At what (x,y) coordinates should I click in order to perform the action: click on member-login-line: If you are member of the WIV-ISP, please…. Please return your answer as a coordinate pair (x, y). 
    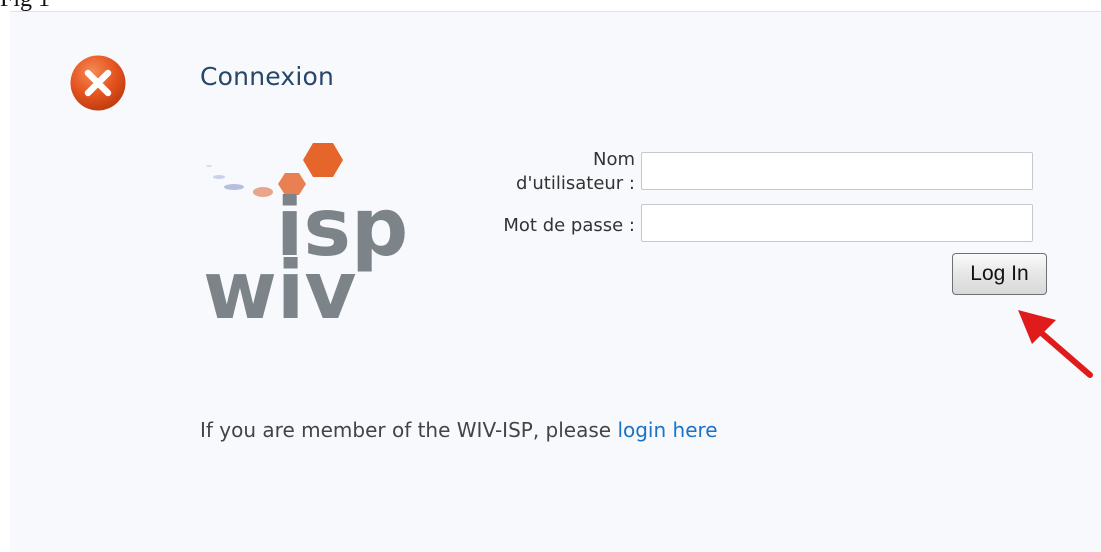
    Looking at the image, I should click on (459, 430).